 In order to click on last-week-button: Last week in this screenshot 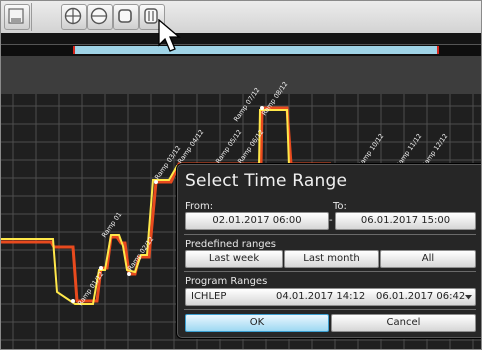, I will do `click(234, 259)`.